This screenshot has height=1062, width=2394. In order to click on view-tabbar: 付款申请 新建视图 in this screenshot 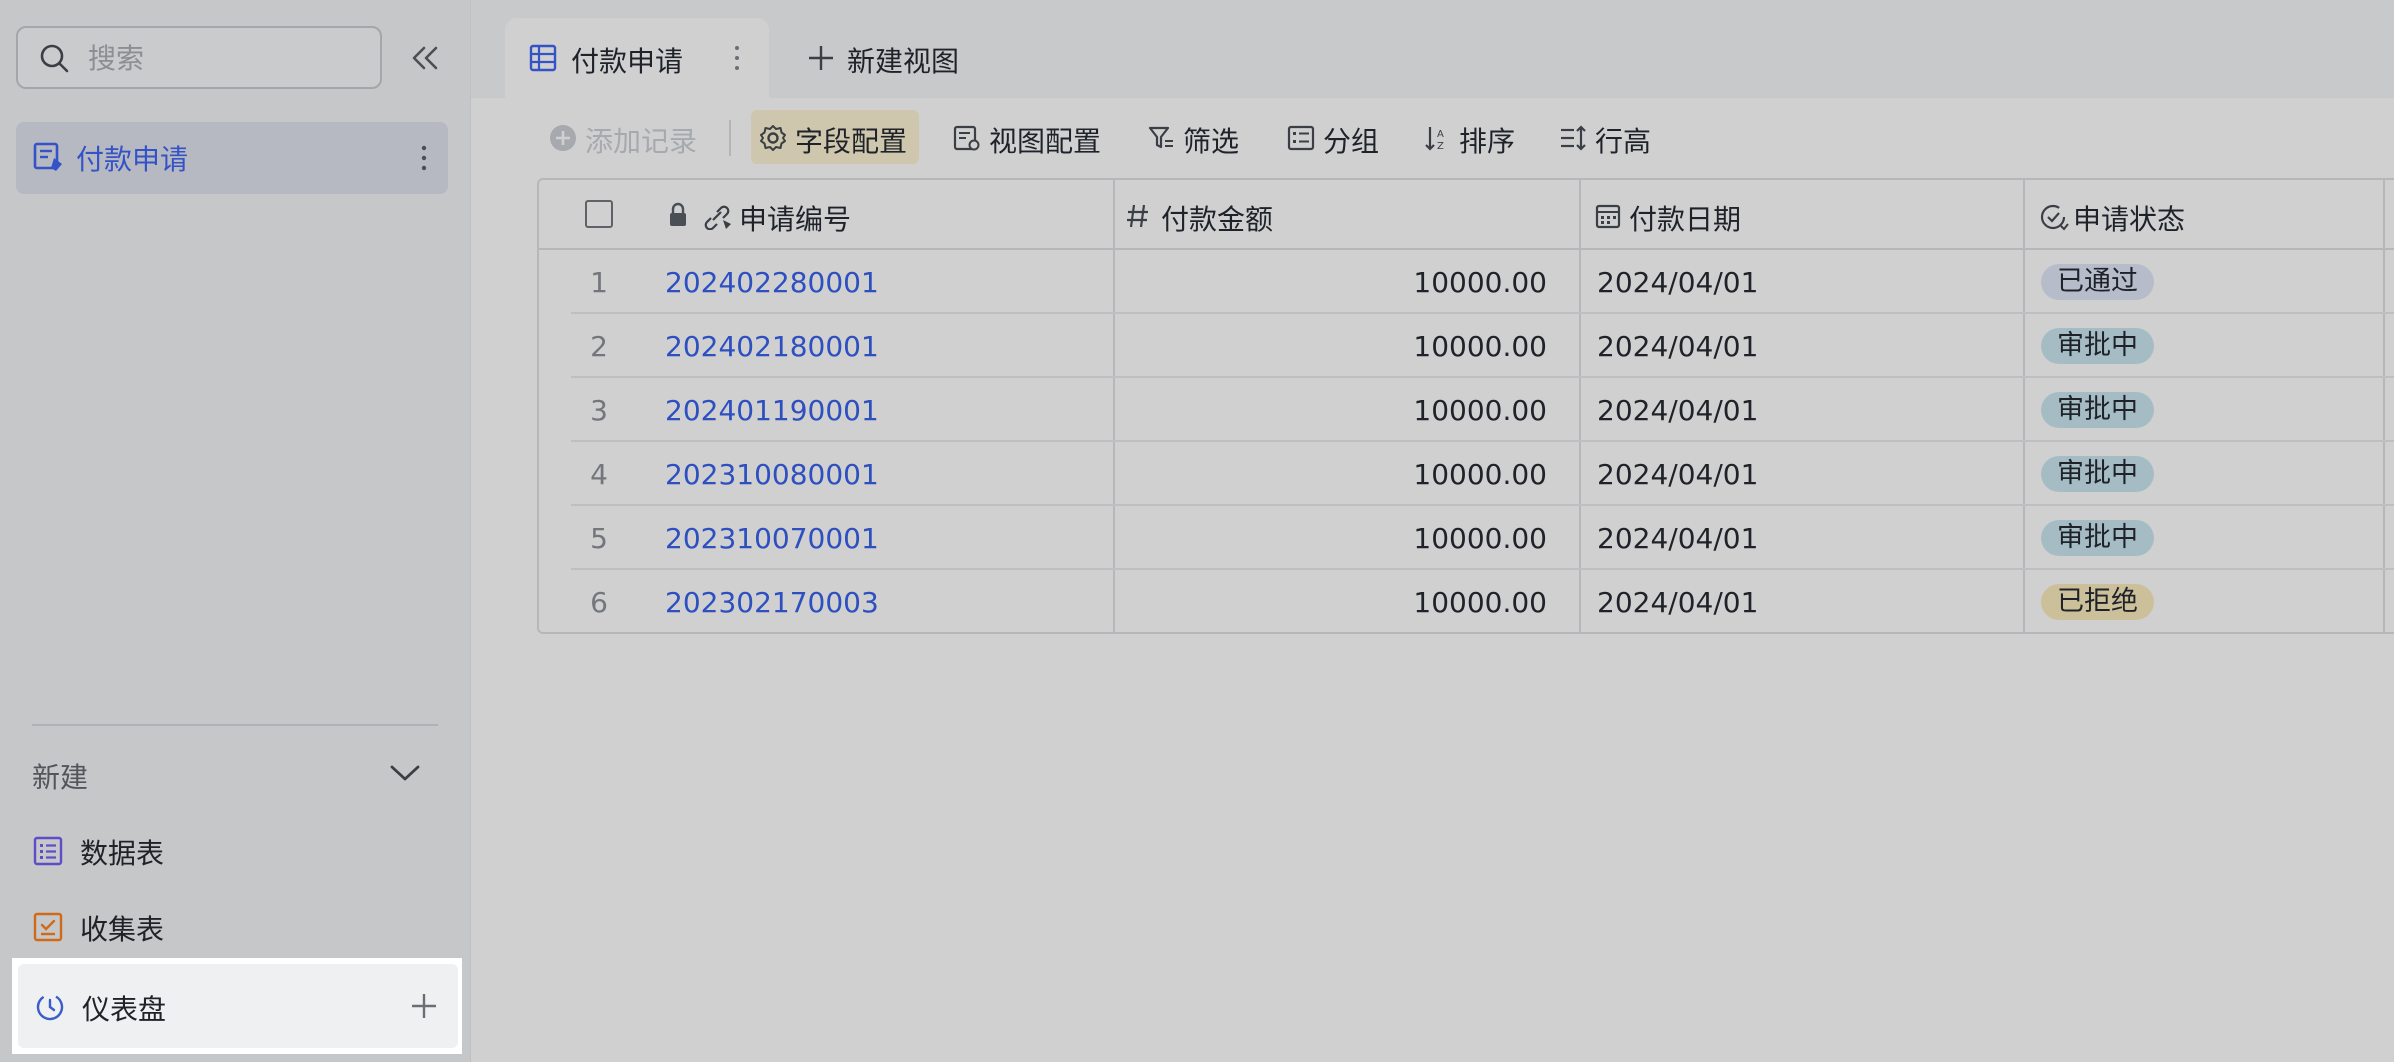, I will do `click(1432, 49)`.